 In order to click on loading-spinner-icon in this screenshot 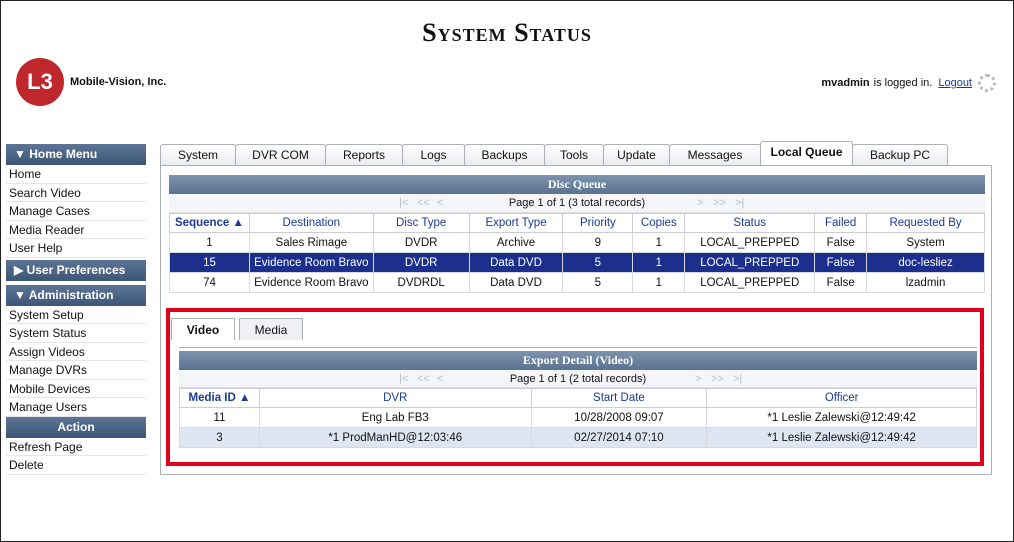, I will do `click(987, 83)`.